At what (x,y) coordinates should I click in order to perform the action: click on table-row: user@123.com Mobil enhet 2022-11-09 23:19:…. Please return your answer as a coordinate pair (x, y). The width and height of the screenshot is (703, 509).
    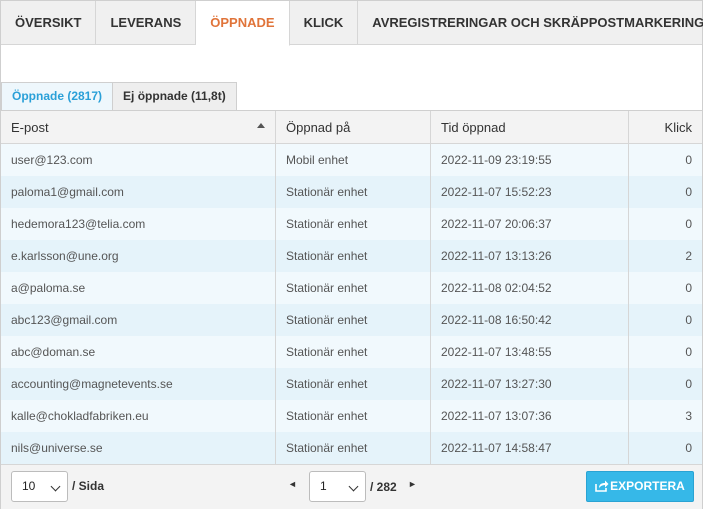
    Looking at the image, I should click on (351, 160).